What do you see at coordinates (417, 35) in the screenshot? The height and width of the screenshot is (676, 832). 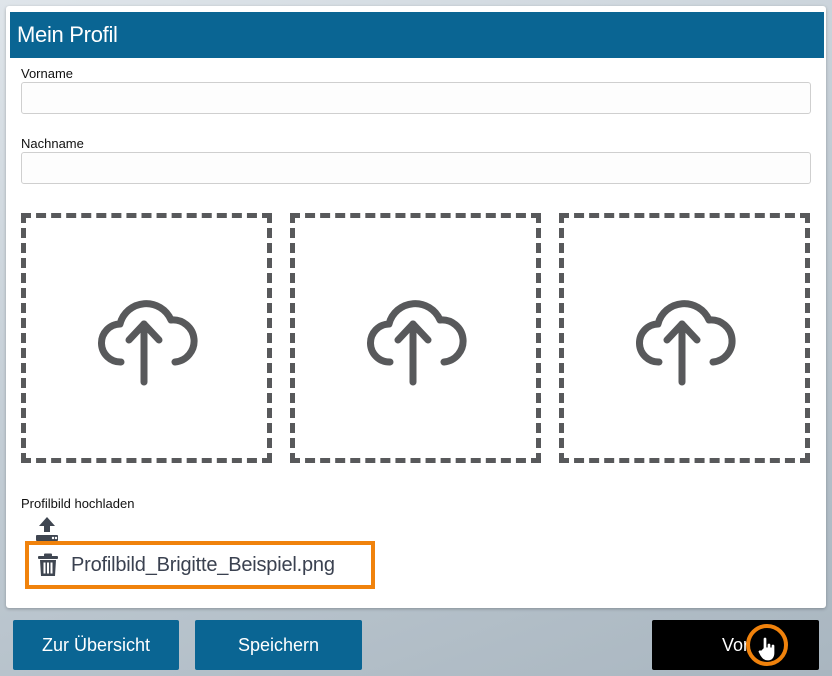 I see `panel-header: Mein Profil` at bounding box center [417, 35].